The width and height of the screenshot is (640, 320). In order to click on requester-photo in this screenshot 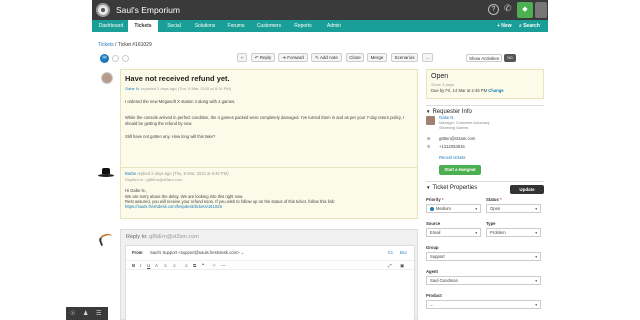, I will do `click(430, 120)`.